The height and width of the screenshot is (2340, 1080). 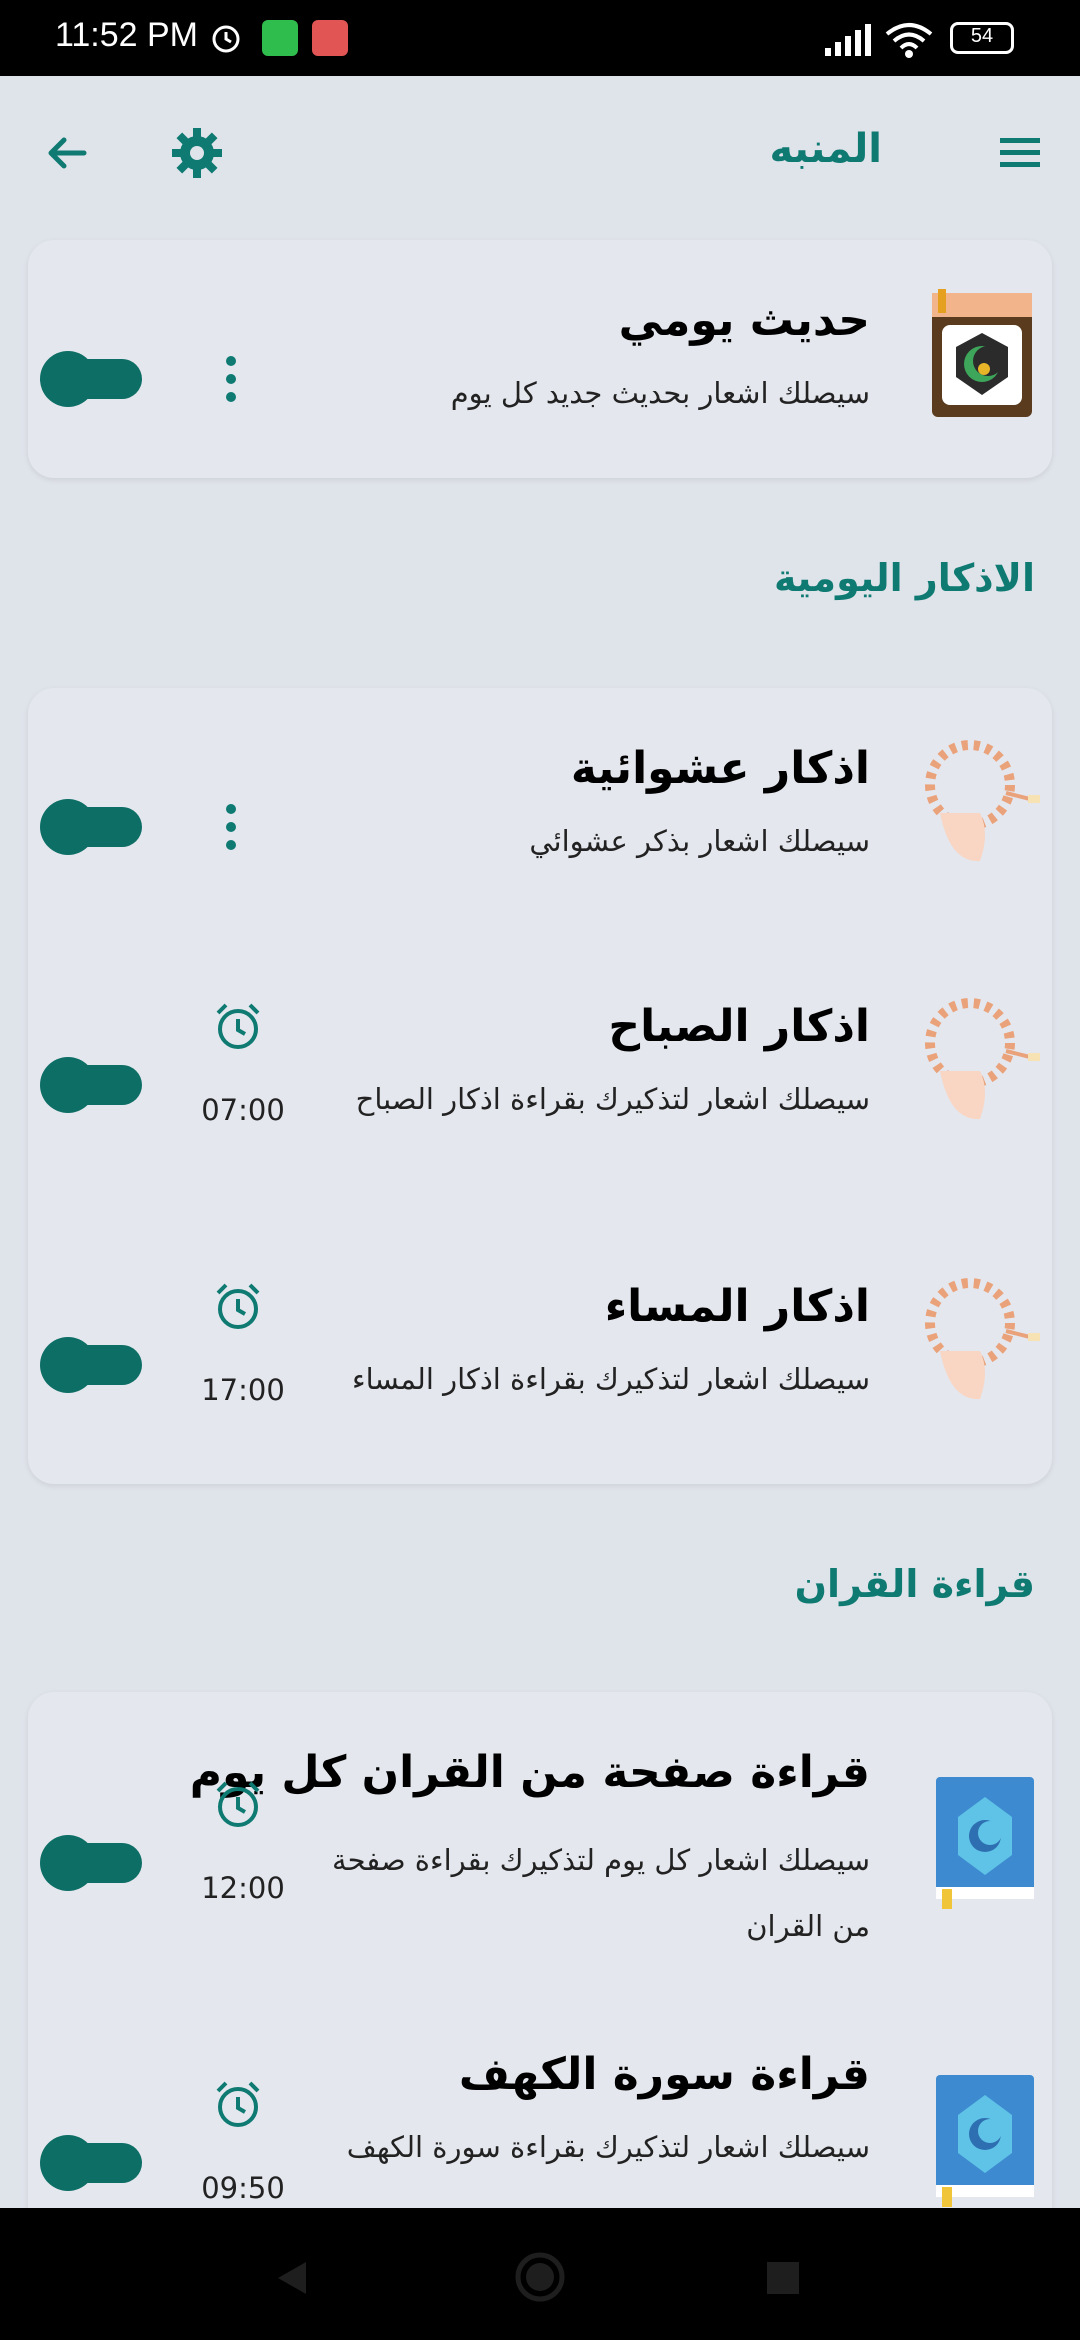 What do you see at coordinates (330, 38) in the screenshot?
I see `sound-notification-icon` at bounding box center [330, 38].